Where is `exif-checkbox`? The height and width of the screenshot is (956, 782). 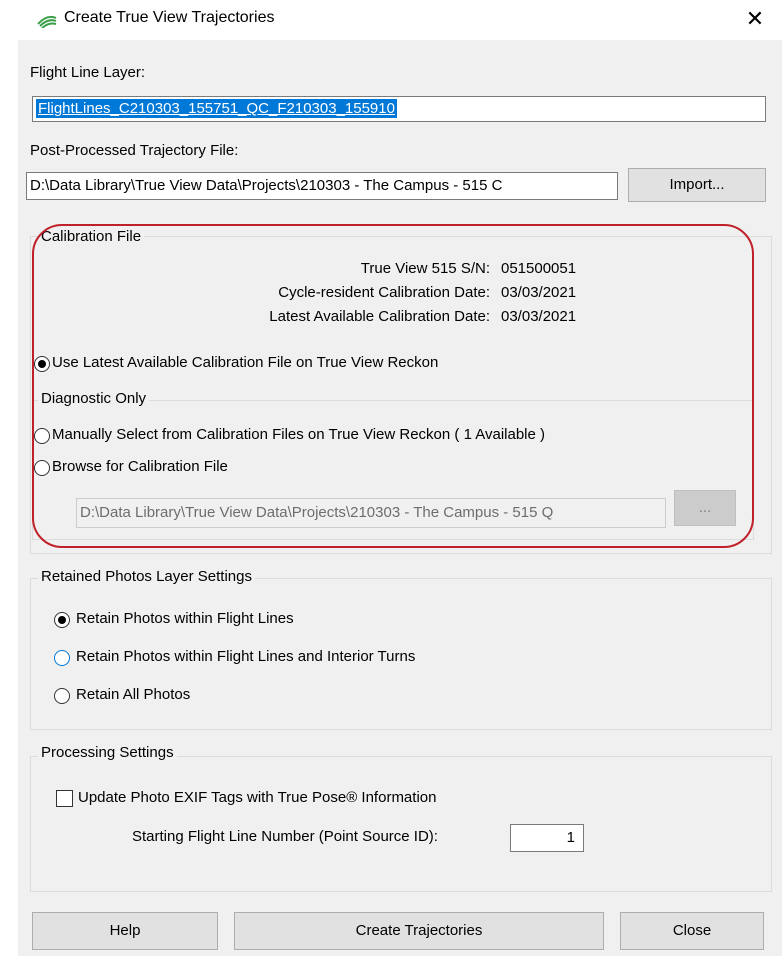 exif-checkbox is located at coordinates (64, 798).